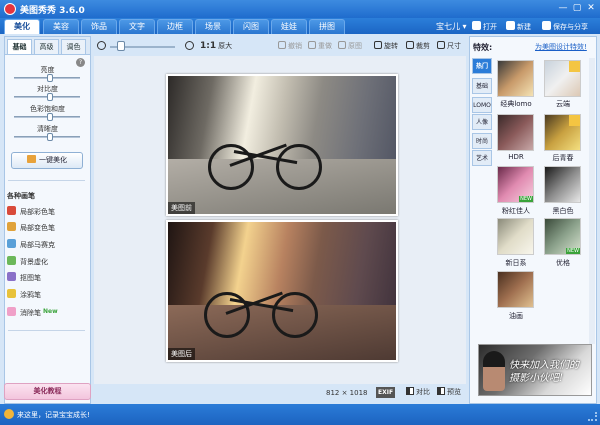 The width and height of the screenshot is (600, 425). What do you see at coordinates (544, 372) in the screenshot?
I see `banner-text: 快来加入我们的 摄影小伙吧!` at bounding box center [544, 372].